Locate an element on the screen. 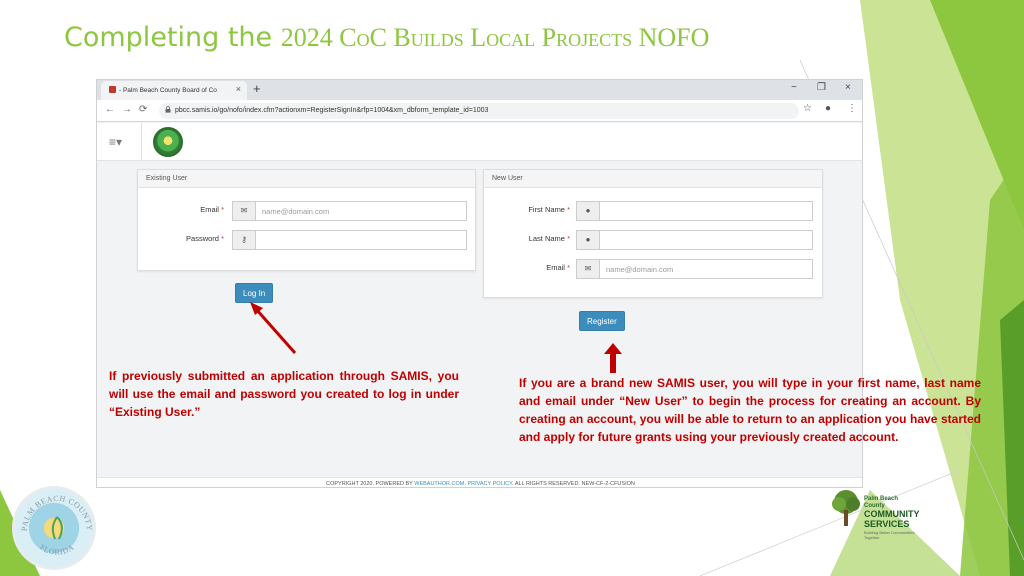  back-icon: ← is located at coordinates (110, 109).